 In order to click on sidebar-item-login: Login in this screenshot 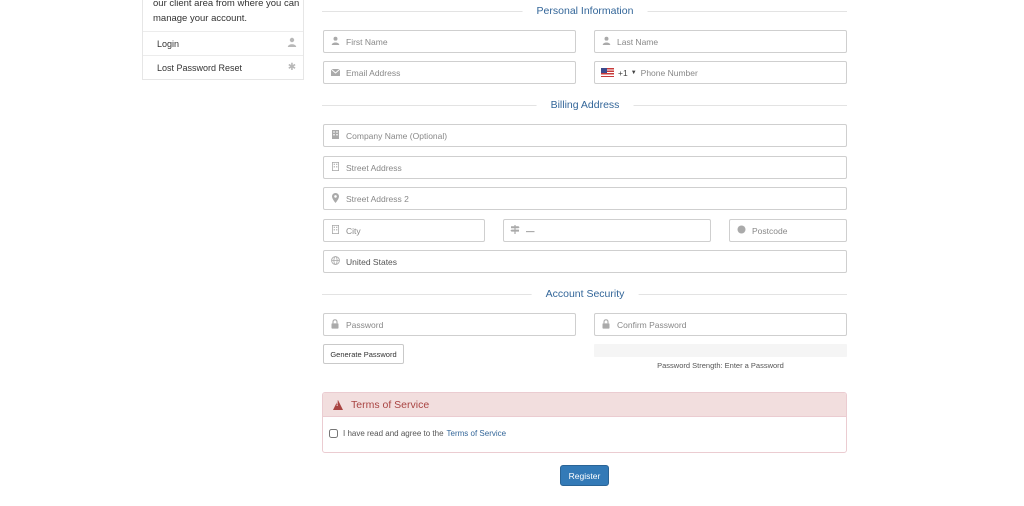, I will do `click(223, 43)`.